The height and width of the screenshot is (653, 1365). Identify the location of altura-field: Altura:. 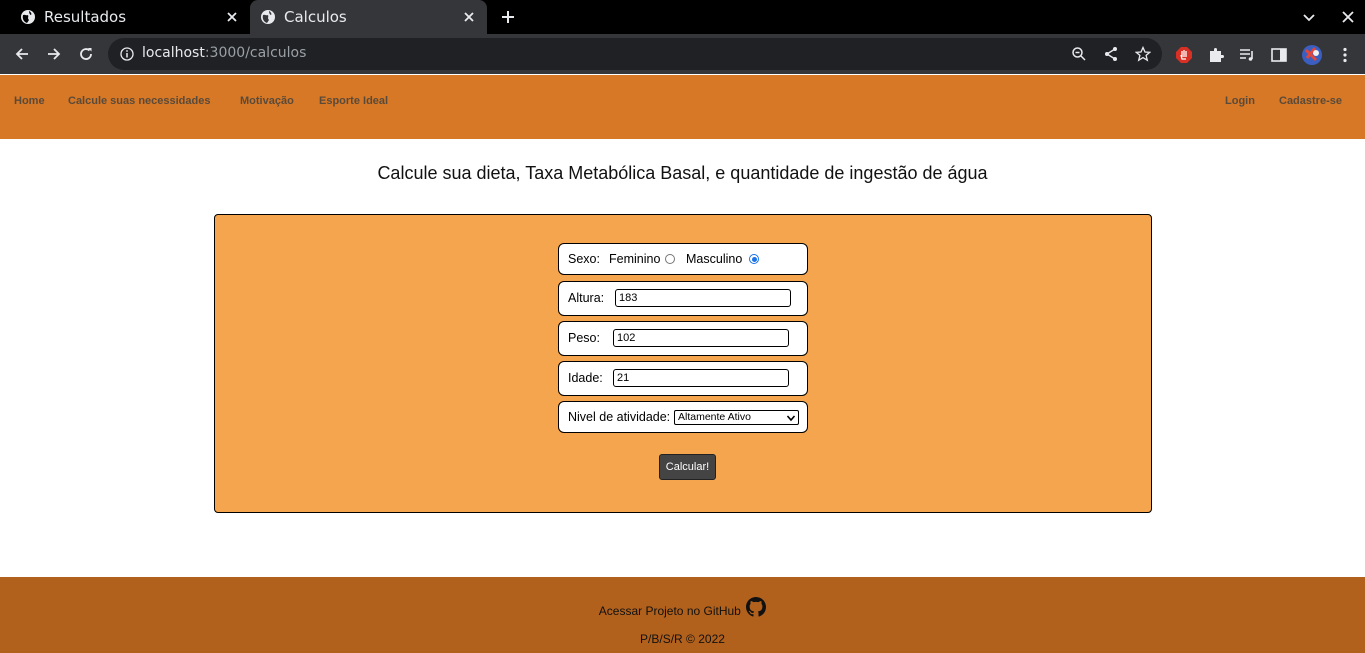
(683, 298).